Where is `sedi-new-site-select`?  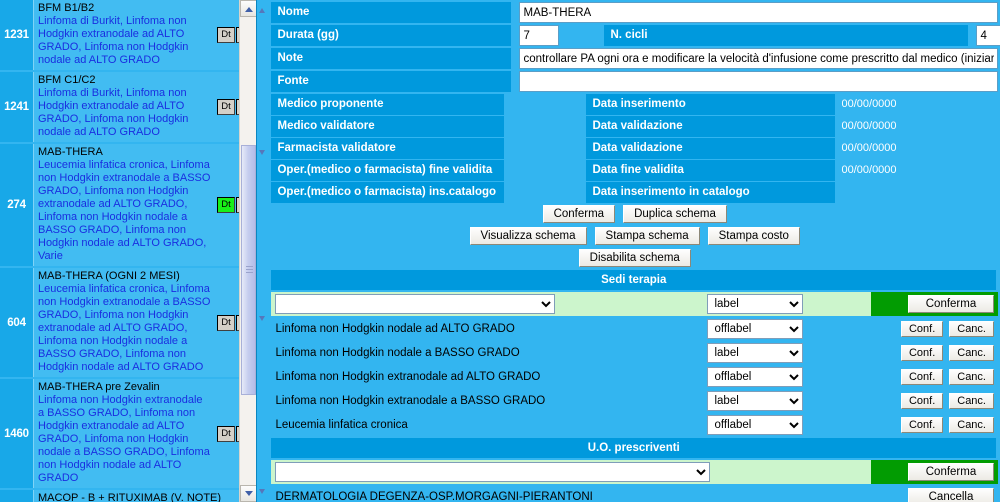
sedi-new-site-select is located at coordinates (415, 304).